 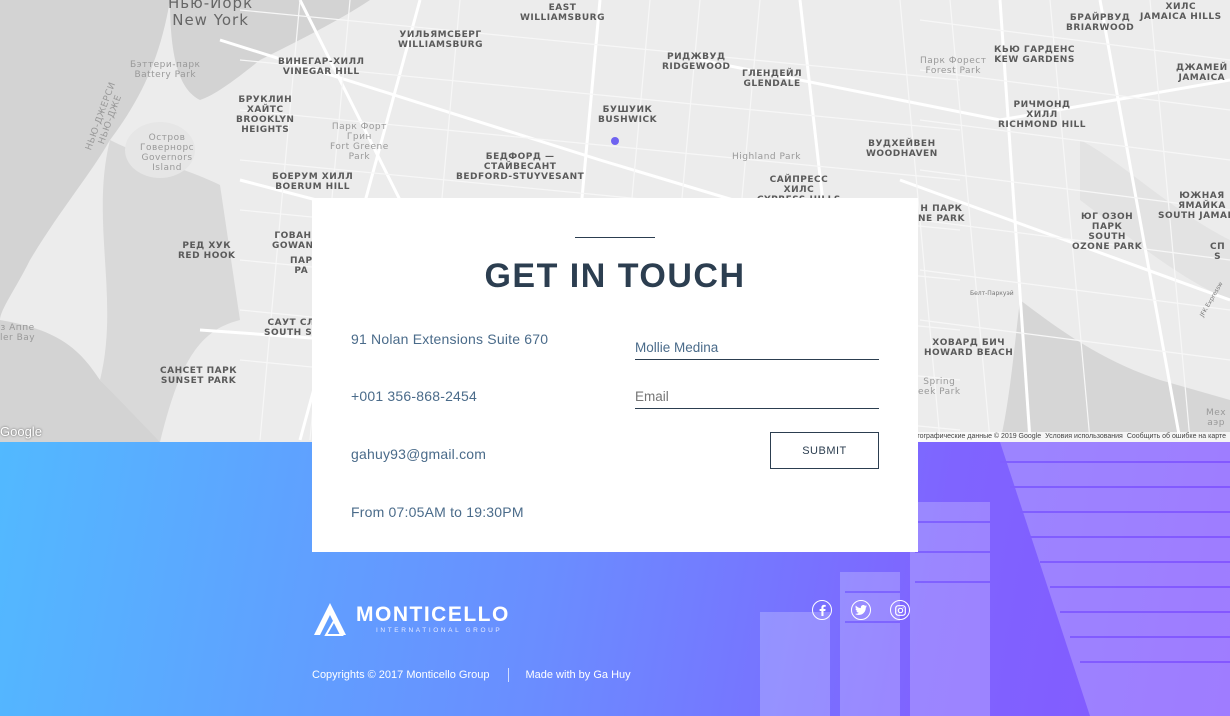 I want to click on map-label-sp: СП S, so click(x=1218, y=252).